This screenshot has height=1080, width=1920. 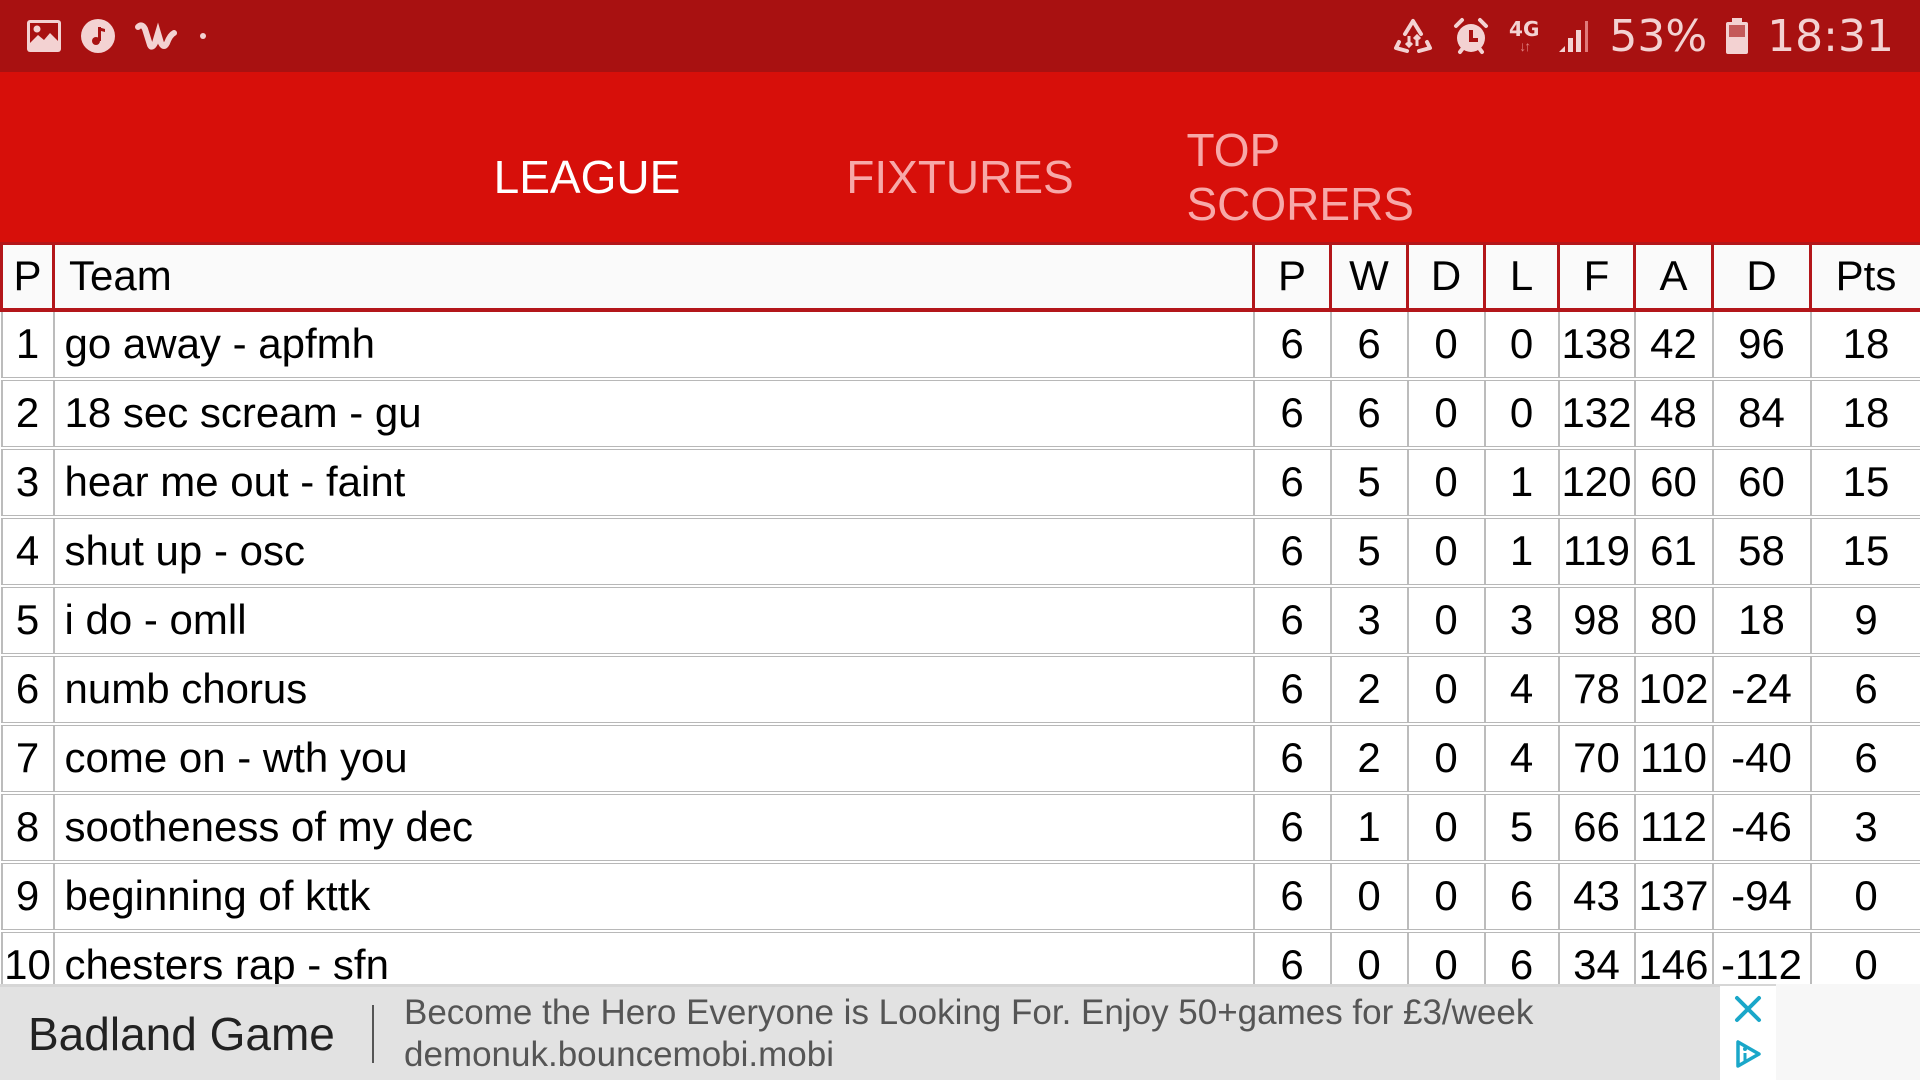 I want to click on cell-team: i do - omll, so click(x=653, y=620).